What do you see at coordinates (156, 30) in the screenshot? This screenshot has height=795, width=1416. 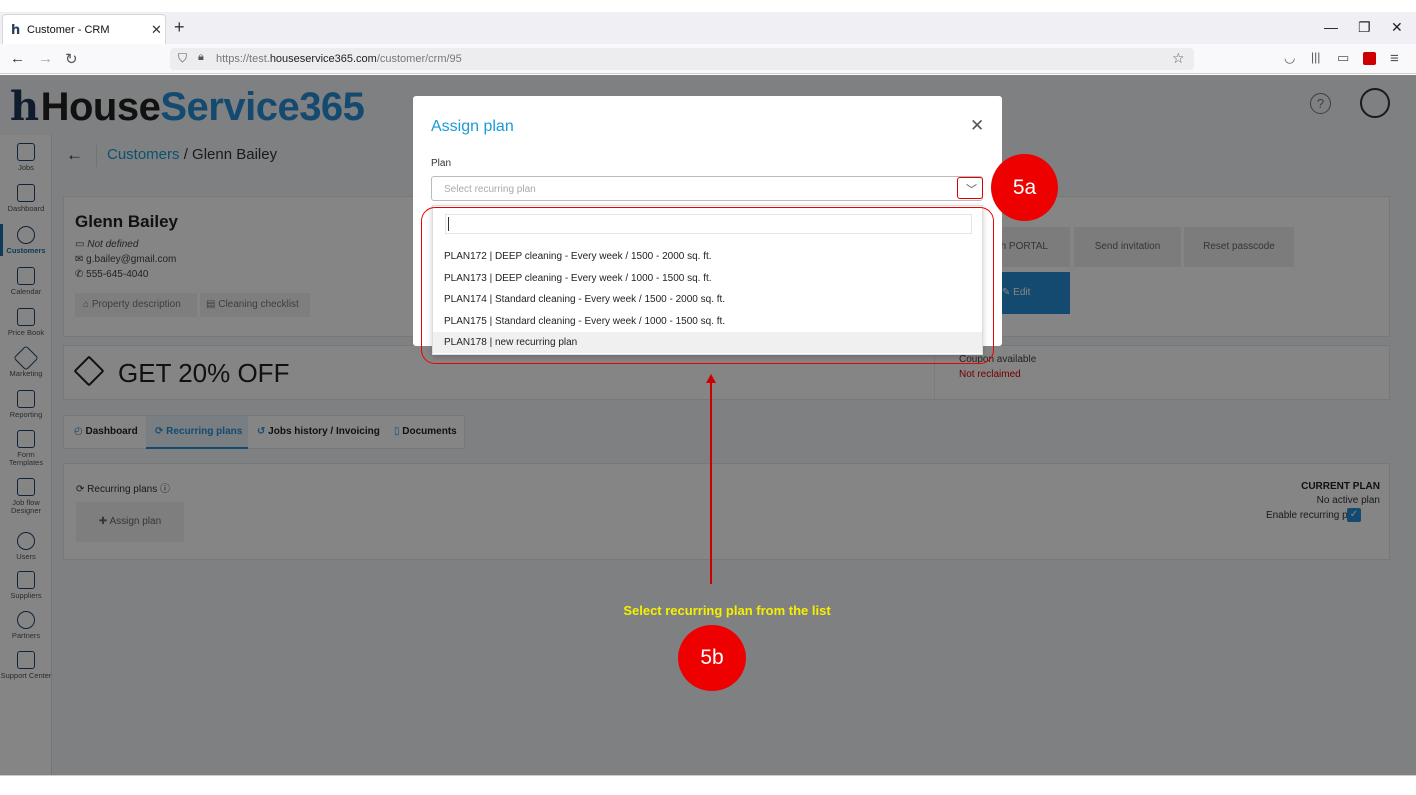 I see `tab-close-icon: ✕` at bounding box center [156, 30].